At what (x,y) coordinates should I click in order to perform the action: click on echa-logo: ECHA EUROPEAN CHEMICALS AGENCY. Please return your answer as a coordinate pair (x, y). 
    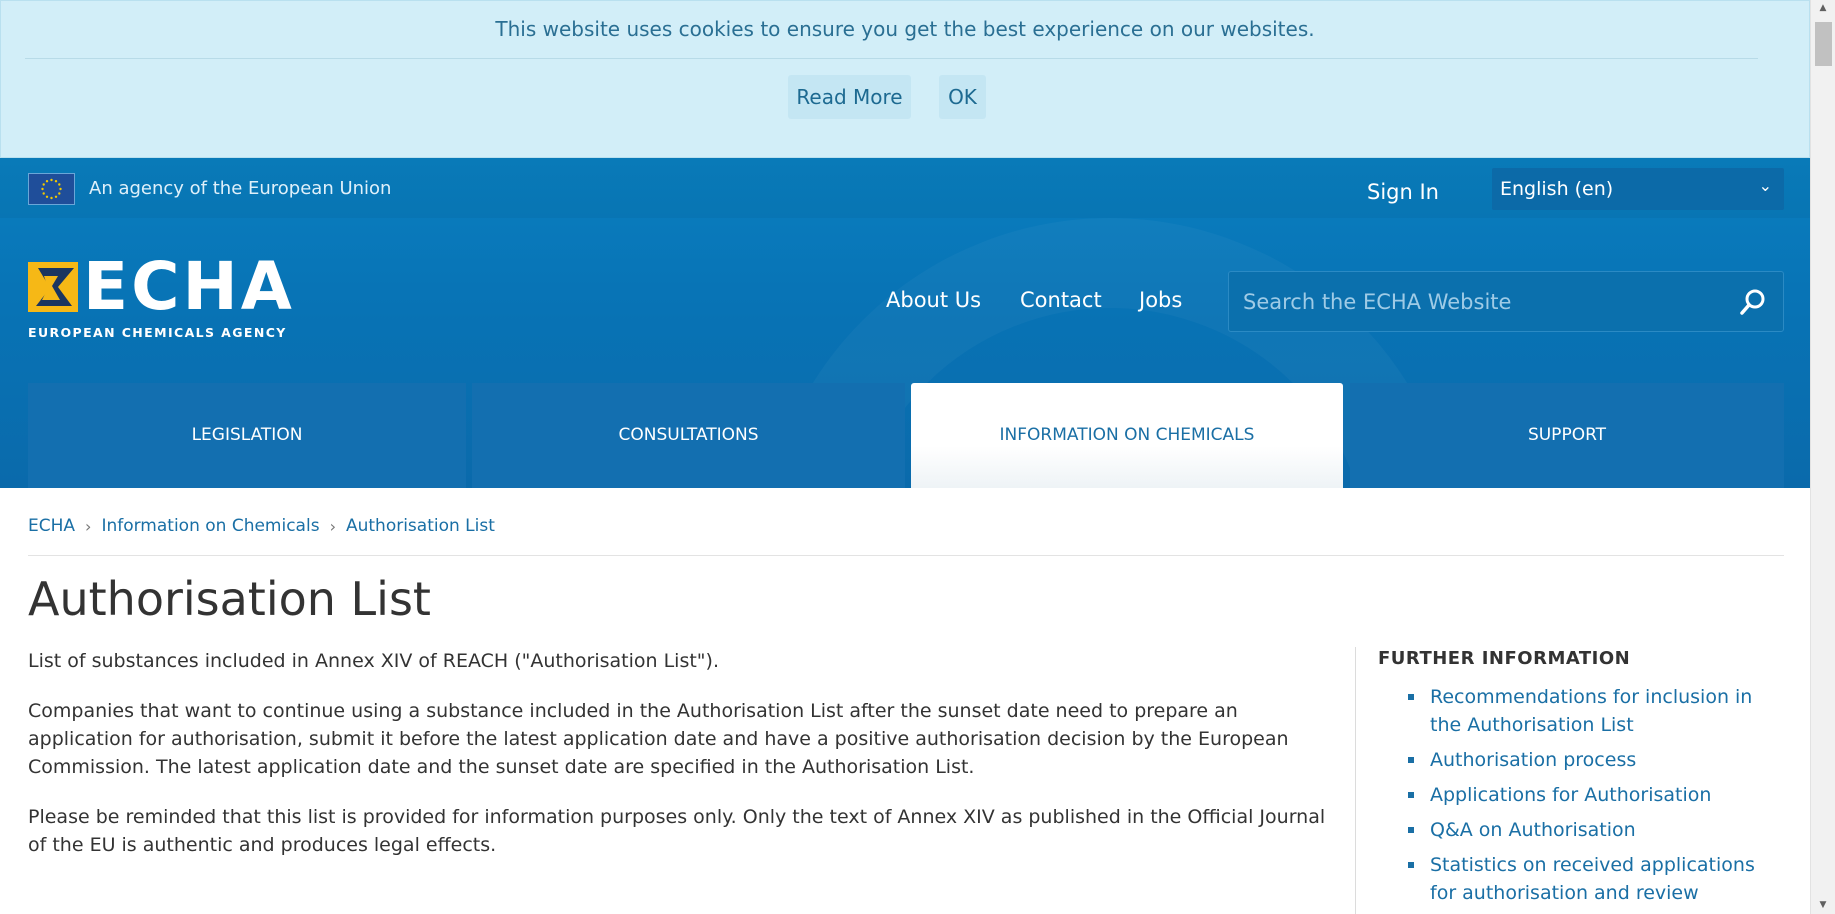
    Looking at the image, I should click on (173, 298).